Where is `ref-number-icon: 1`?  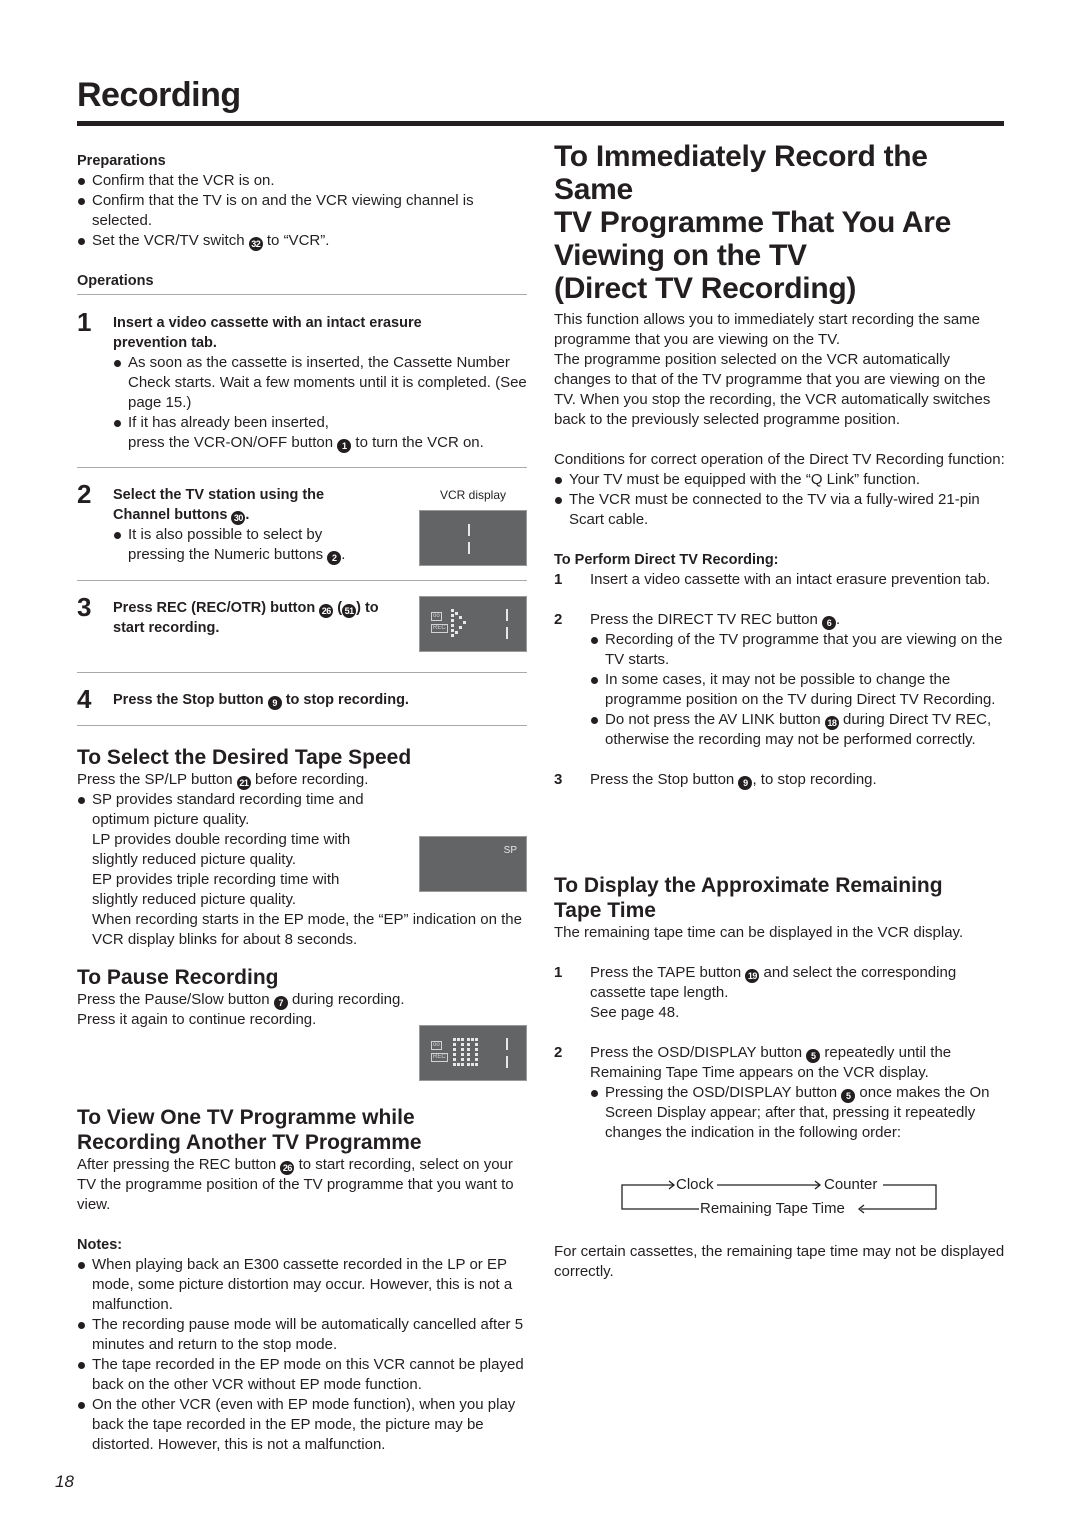 ref-number-icon: 1 is located at coordinates (344, 446).